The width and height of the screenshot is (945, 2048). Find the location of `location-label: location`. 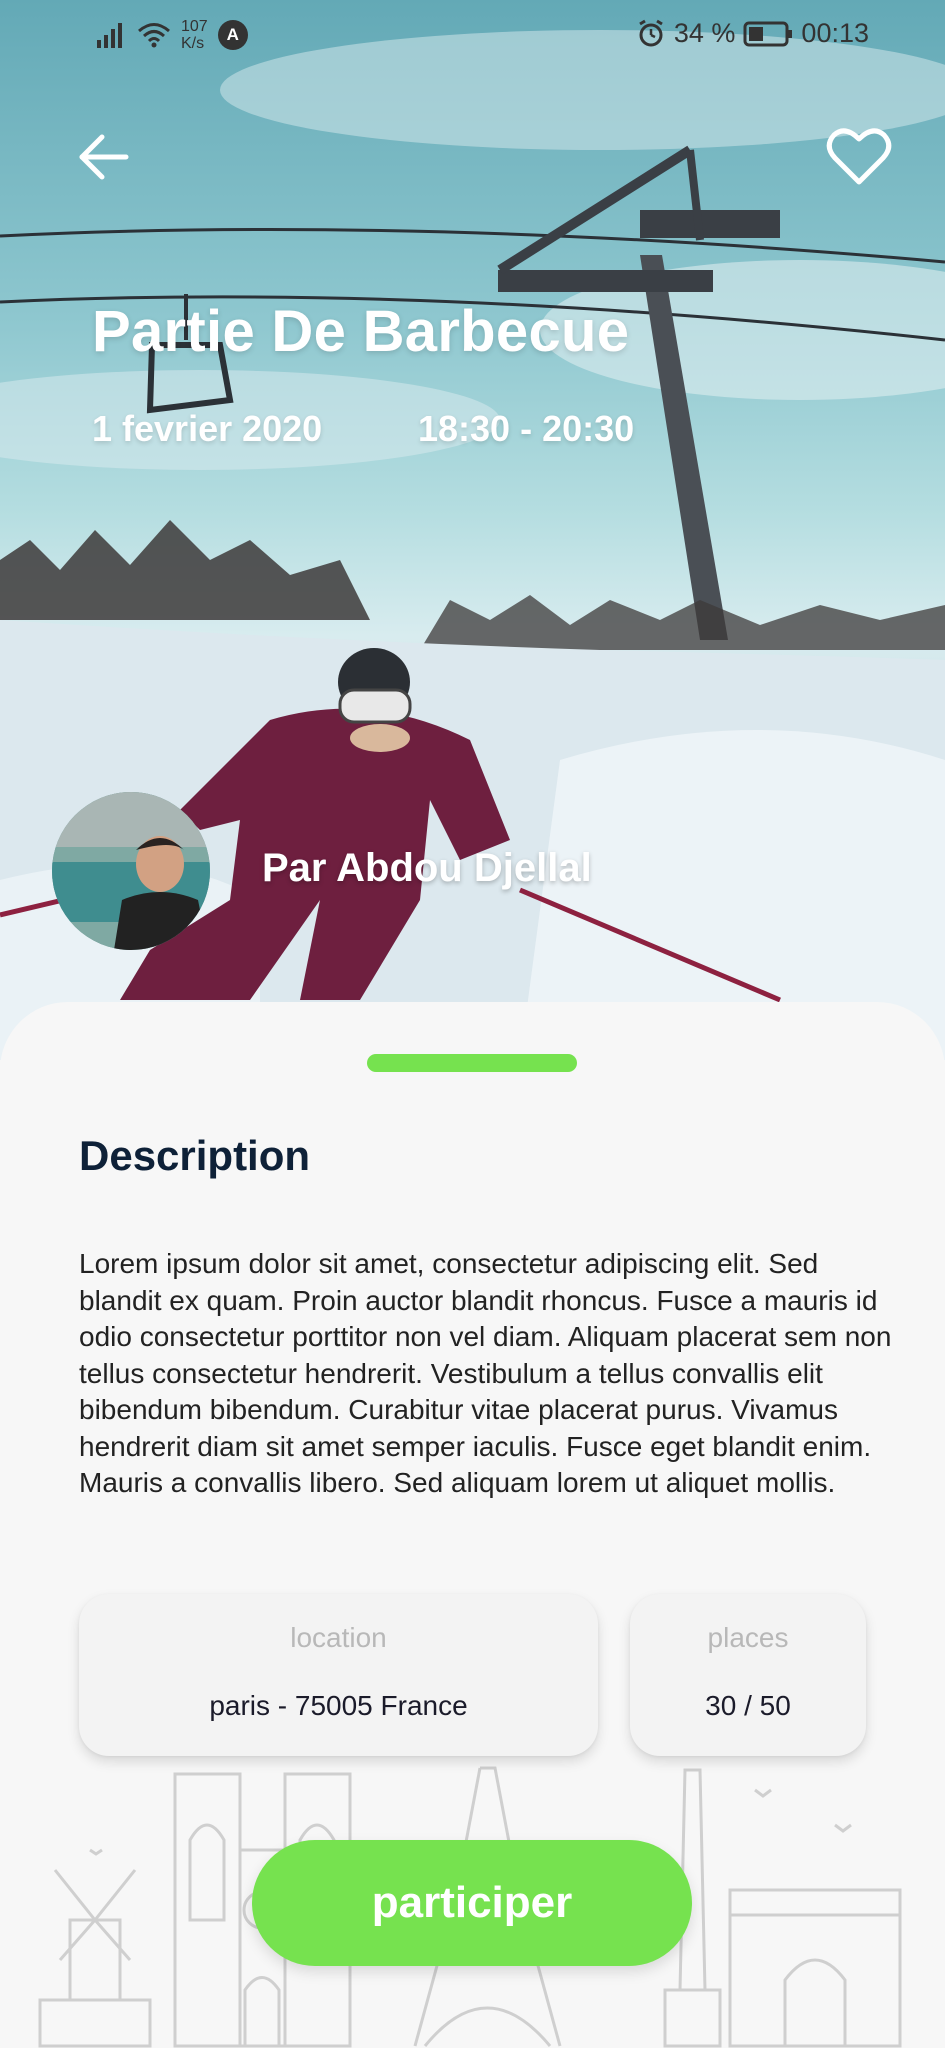

location-label: location is located at coordinates (338, 1637).